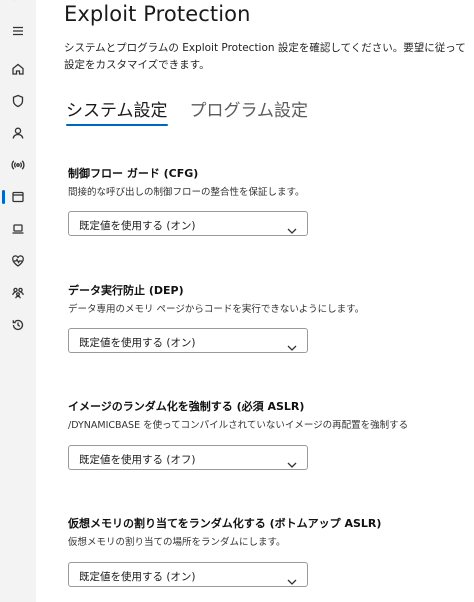 The image size is (474, 602). I want to click on back-arrow-icon: ‹, so click(18, 2).